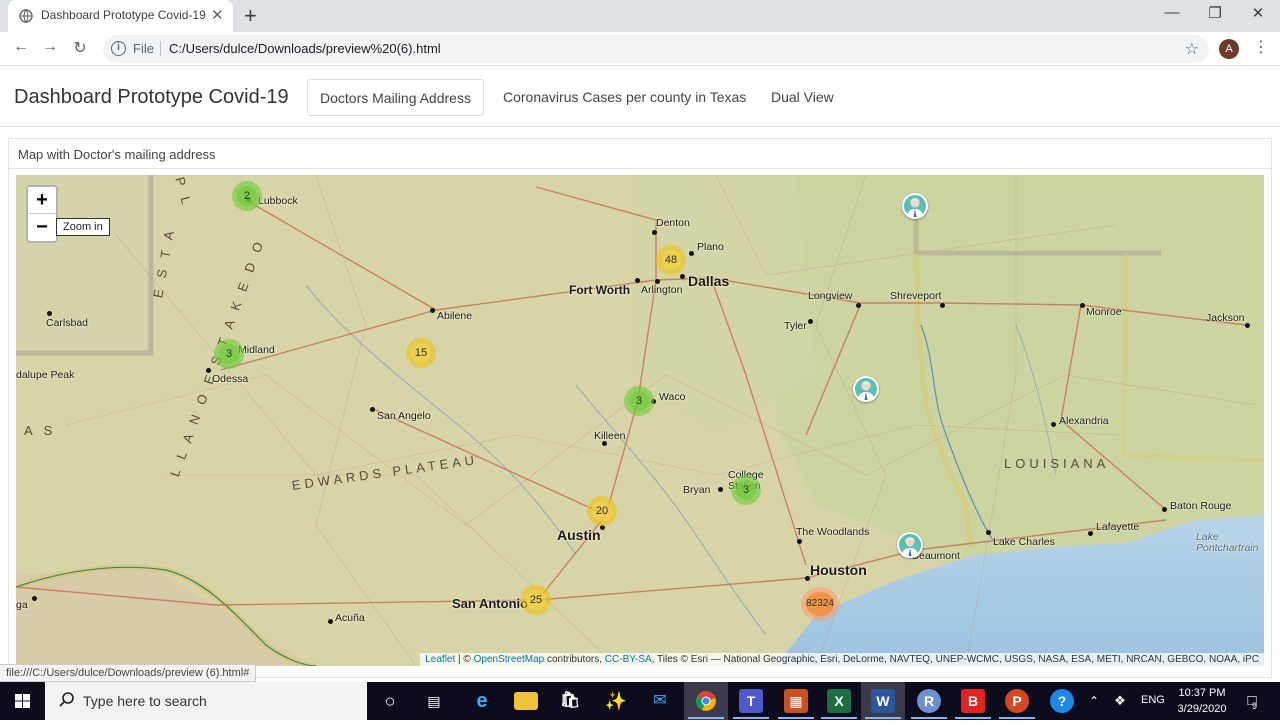  What do you see at coordinates (802, 97) in the screenshot?
I see `tab-dual-view: Dual View` at bounding box center [802, 97].